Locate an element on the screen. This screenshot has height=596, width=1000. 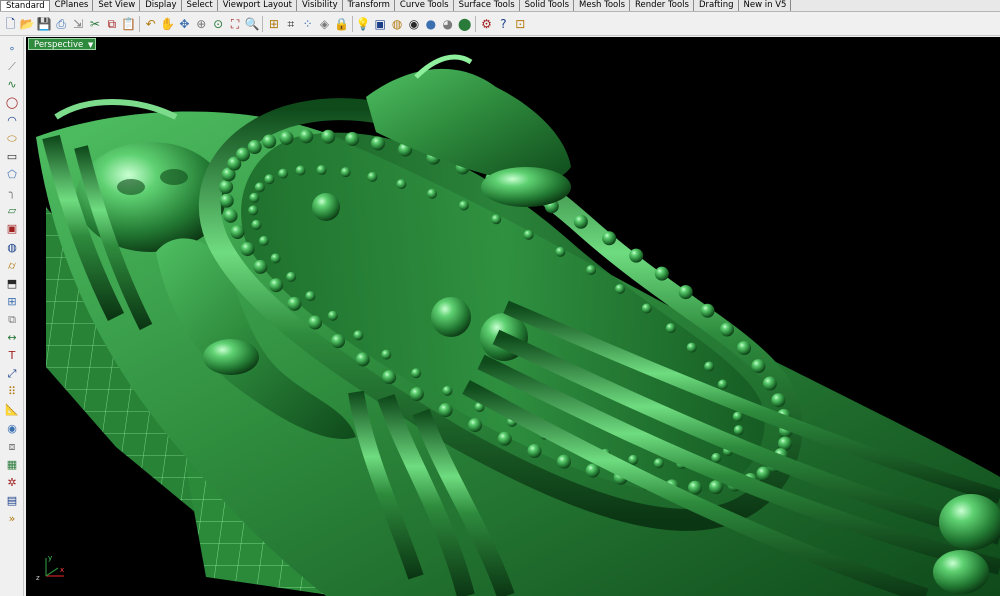
analyze-icon: 📐 is located at coordinates (12, 410).